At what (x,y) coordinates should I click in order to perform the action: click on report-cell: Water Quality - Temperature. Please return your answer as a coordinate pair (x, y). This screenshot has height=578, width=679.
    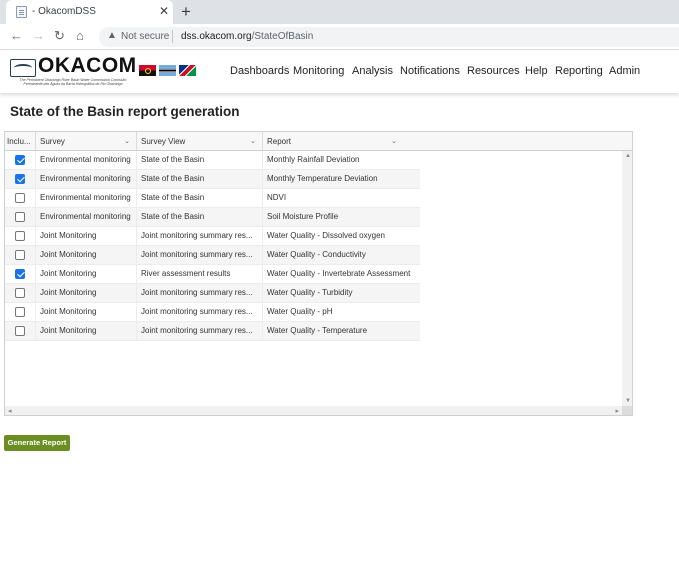
    Looking at the image, I should click on (317, 330).